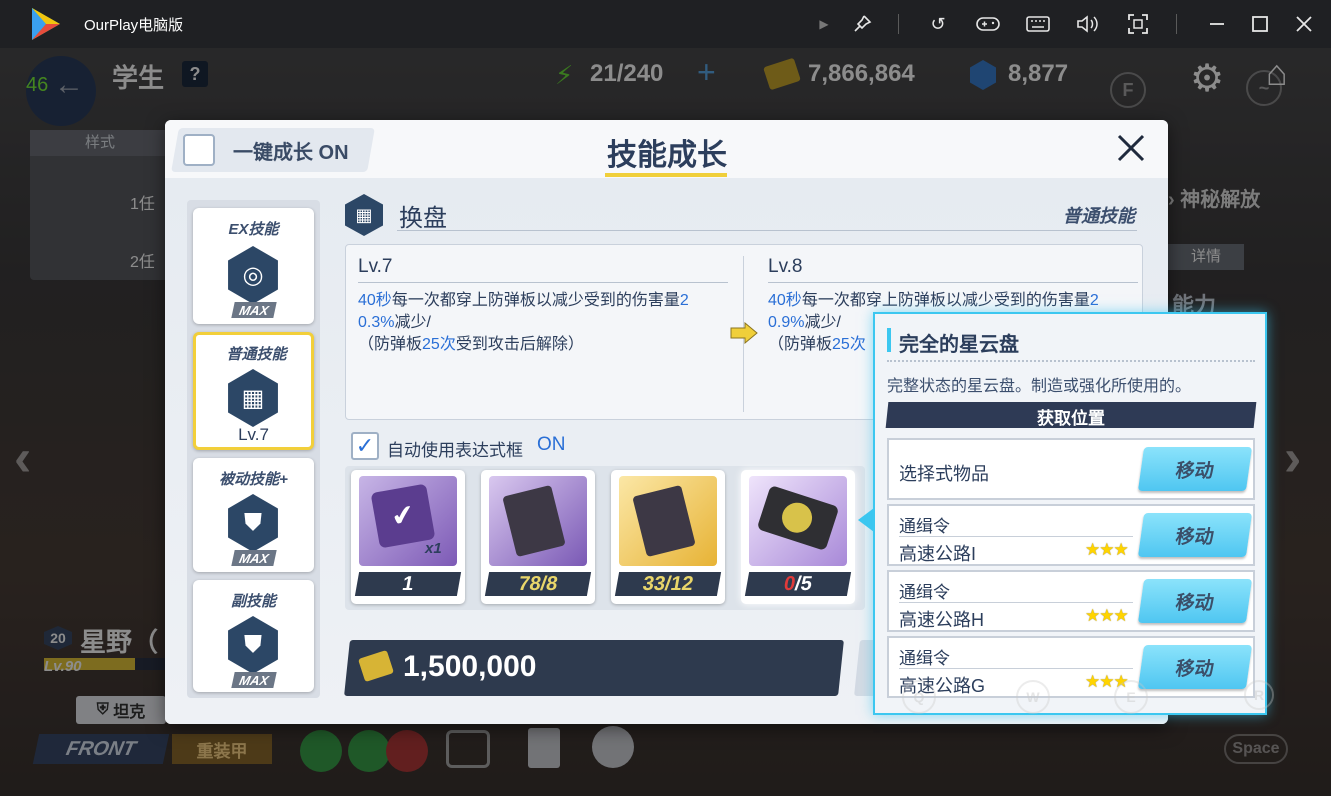 This screenshot has width=1331, height=796. I want to click on auto-use-label: 自动使用表达式框, so click(455, 450).